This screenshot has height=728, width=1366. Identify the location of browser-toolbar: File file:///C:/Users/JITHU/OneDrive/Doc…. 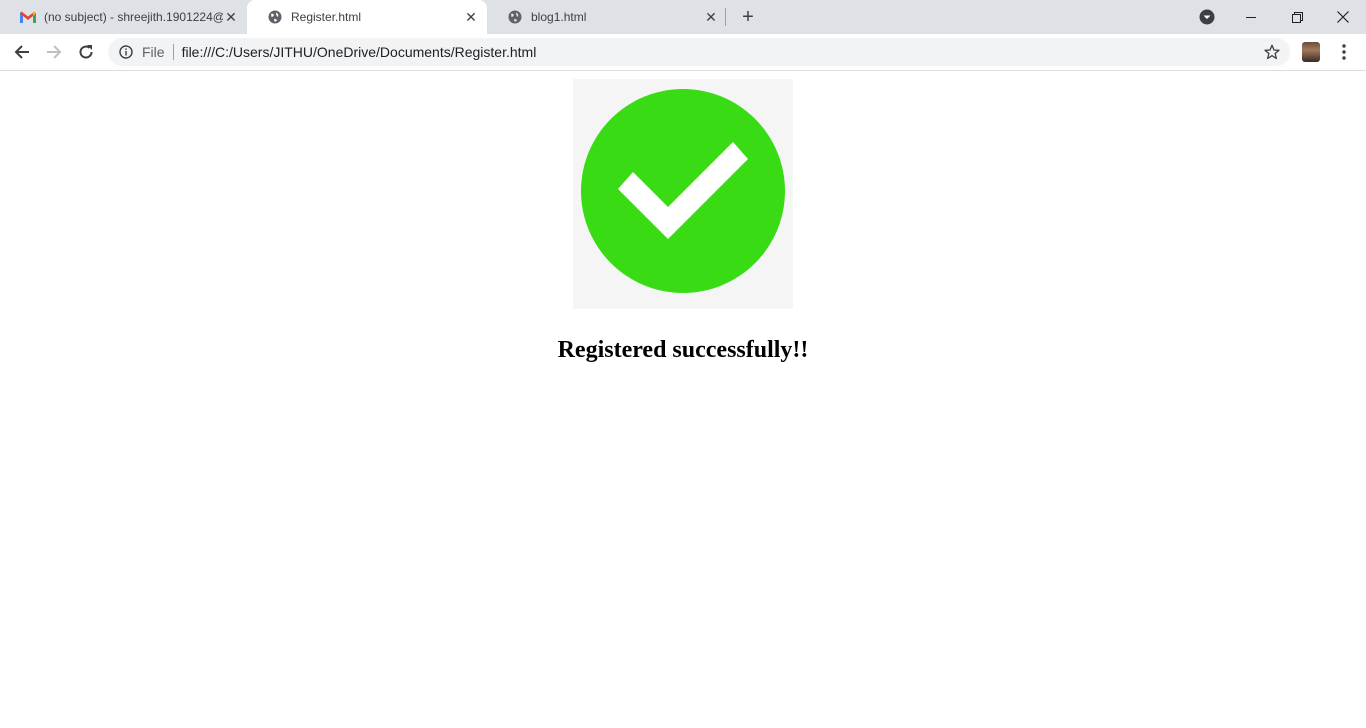
(683, 52).